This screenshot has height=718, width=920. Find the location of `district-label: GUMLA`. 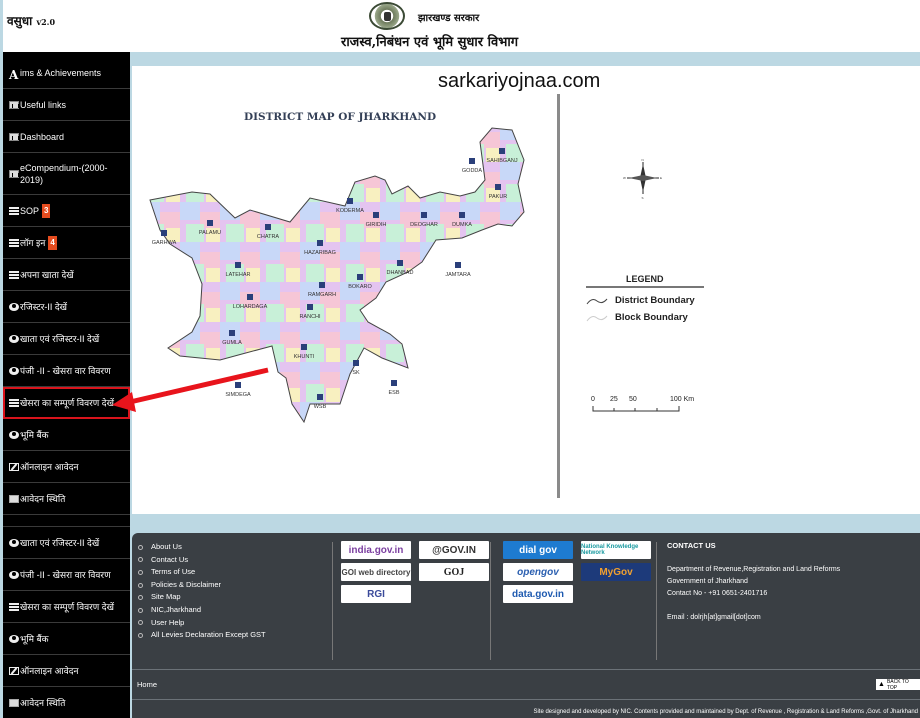

district-label: GUMLA is located at coordinates (232, 343).